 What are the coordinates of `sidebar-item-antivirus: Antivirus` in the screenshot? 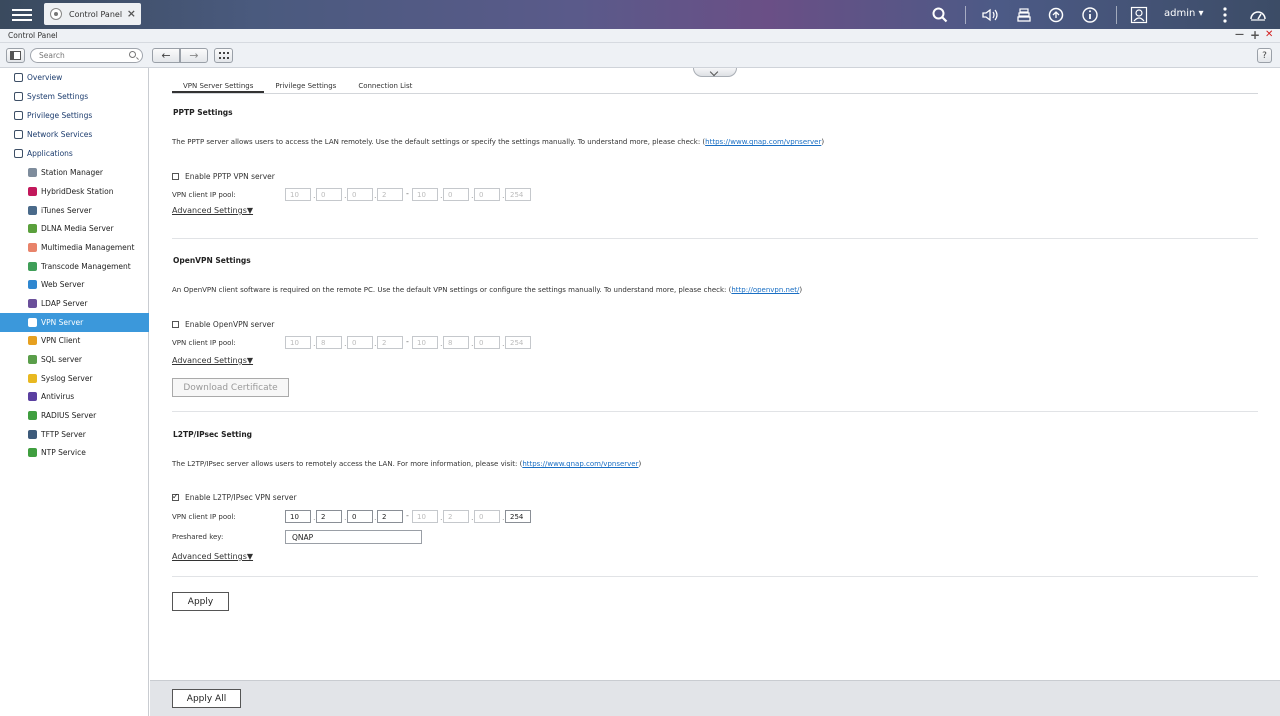 It's located at (74, 396).